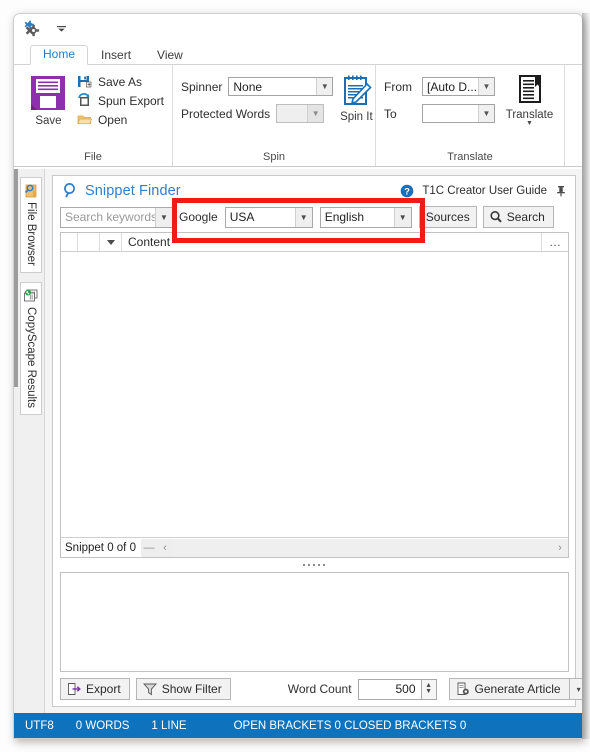 This screenshot has width=590, height=752. What do you see at coordinates (344, 217) in the screenshot?
I see `language-value: English` at bounding box center [344, 217].